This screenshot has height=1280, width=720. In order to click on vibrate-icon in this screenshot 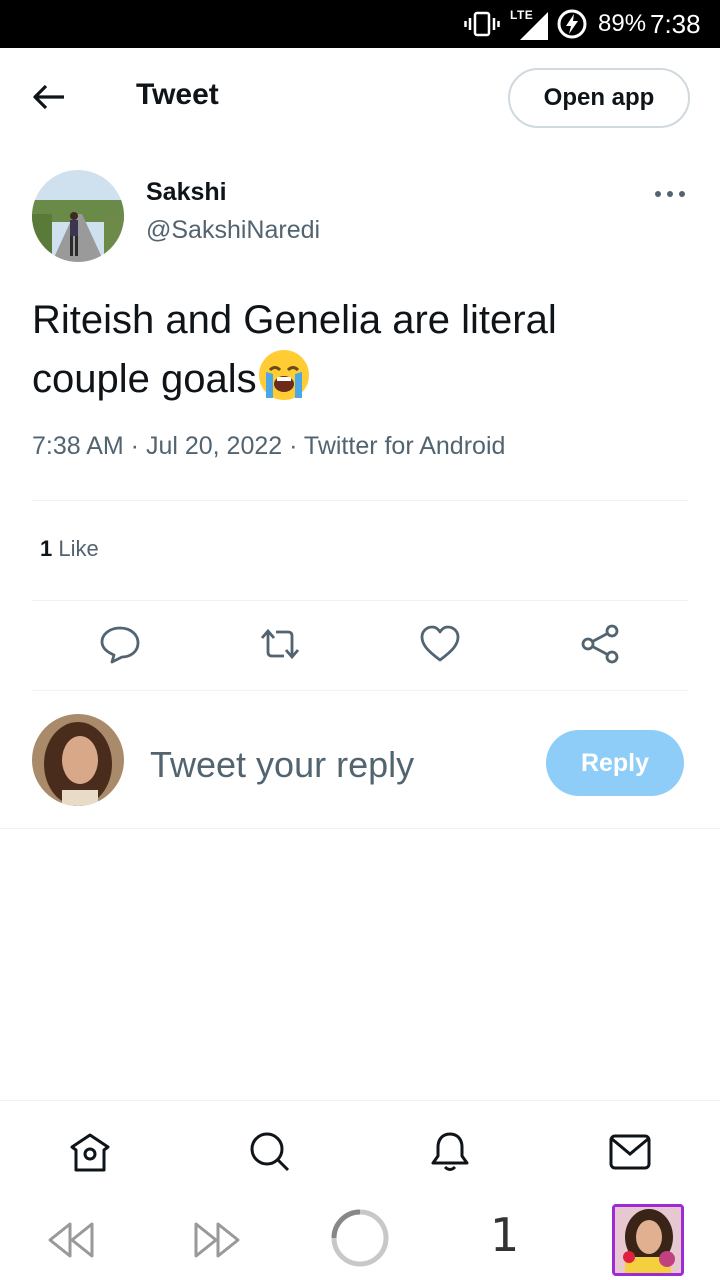, I will do `click(482, 24)`.